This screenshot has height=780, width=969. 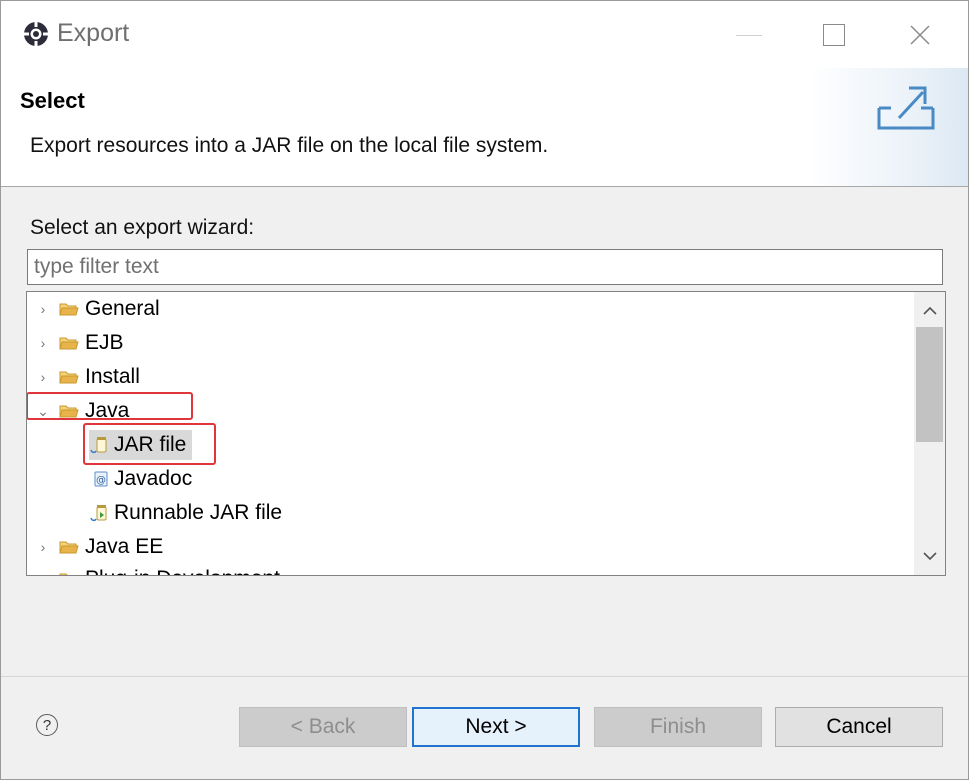 What do you see at coordinates (906, 108) in the screenshot?
I see `export-wizard-icon` at bounding box center [906, 108].